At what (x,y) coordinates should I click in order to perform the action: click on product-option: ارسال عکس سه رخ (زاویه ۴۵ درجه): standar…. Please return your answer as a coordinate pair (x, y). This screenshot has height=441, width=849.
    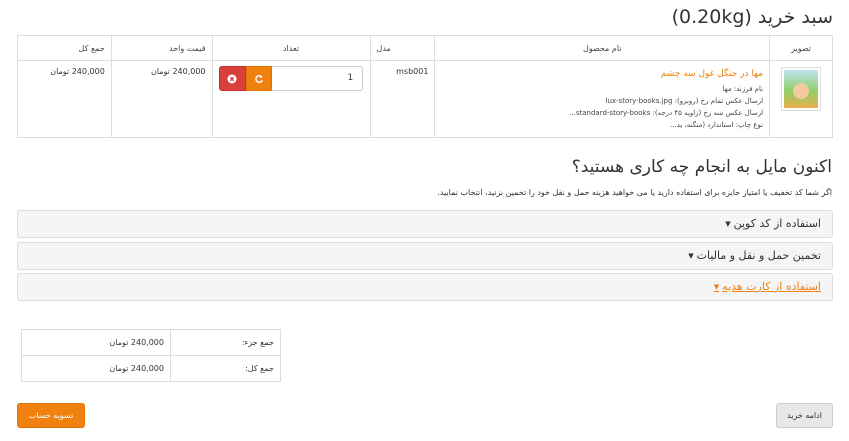
    Looking at the image, I should click on (666, 113).